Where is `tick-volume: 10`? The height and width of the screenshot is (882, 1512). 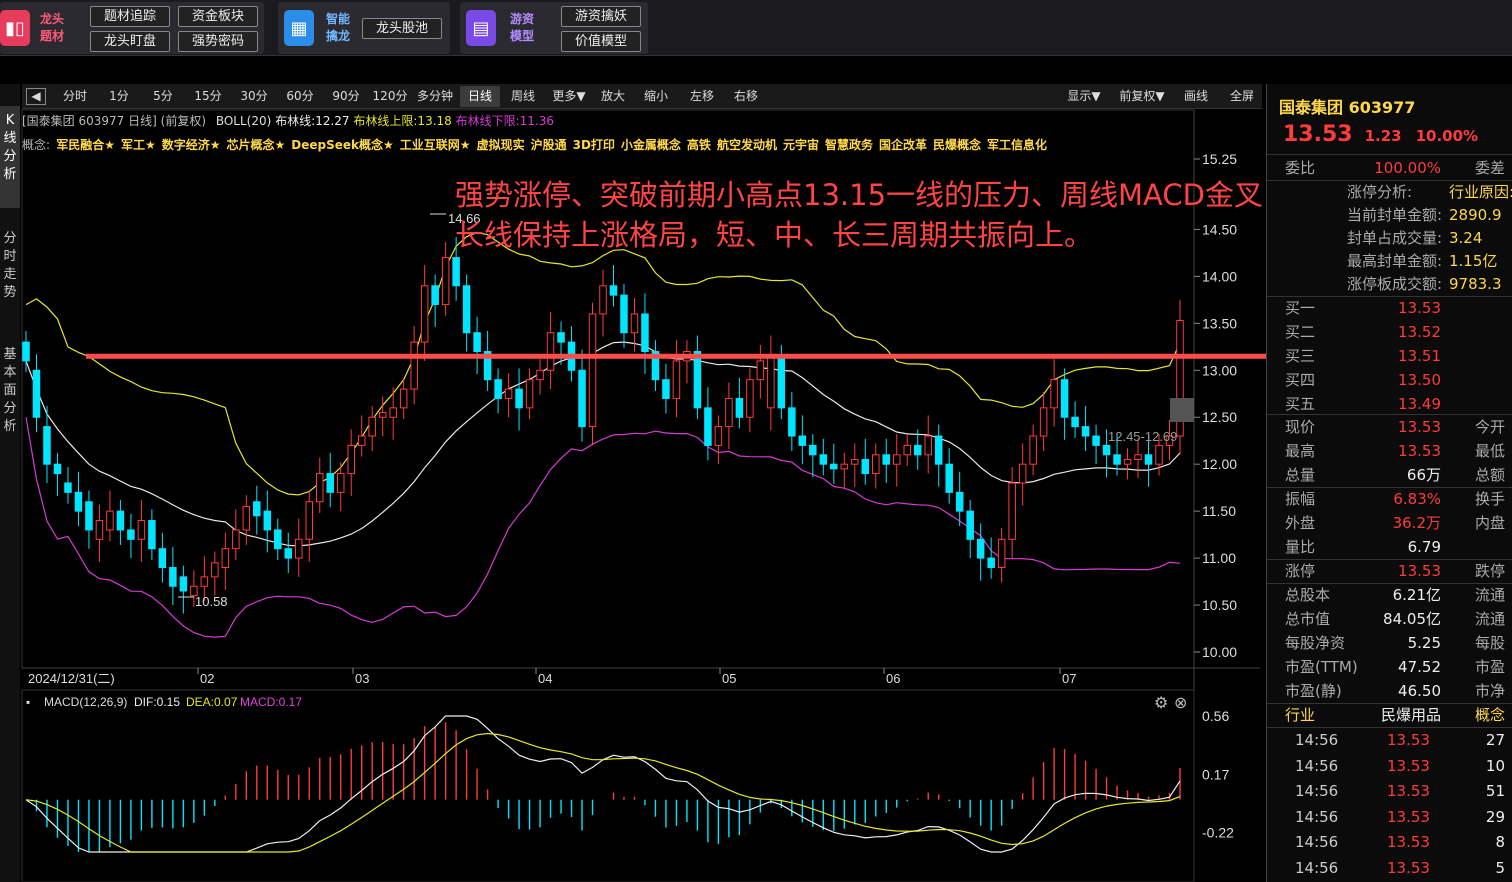 tick-volume: 10 is located at coordinates (1495, 765).